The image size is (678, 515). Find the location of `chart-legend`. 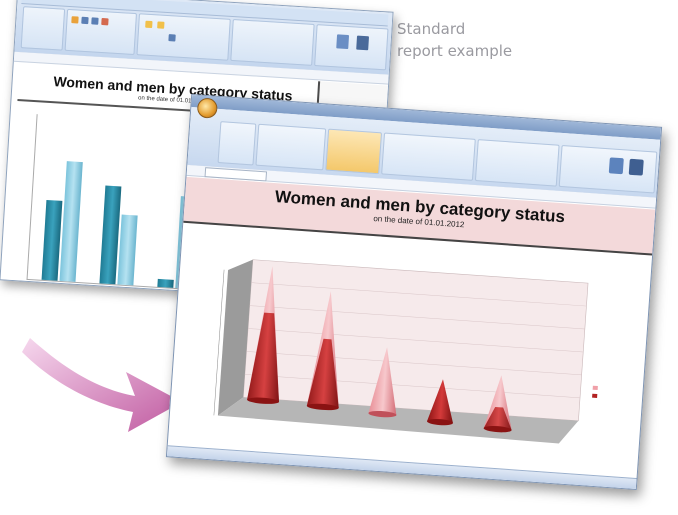

chart-legend is located at coordinates (596, 394).